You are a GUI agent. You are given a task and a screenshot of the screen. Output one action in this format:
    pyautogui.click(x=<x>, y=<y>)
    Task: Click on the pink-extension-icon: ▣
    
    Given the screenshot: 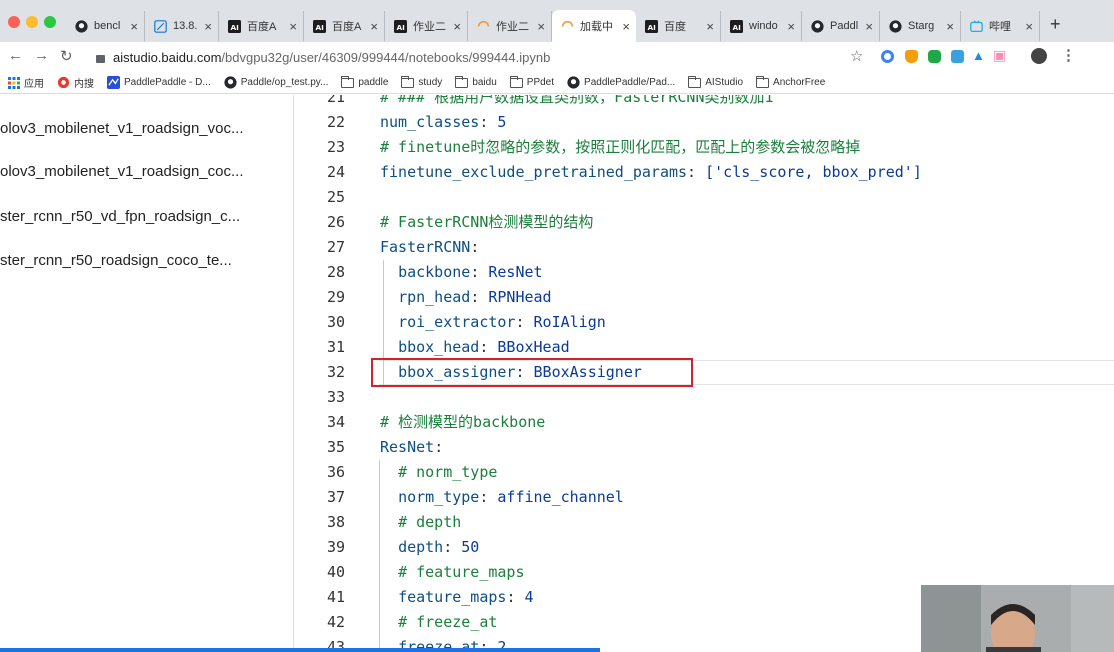 What is the action you would take?
    pyautogui.click(x=999, y=55)
    